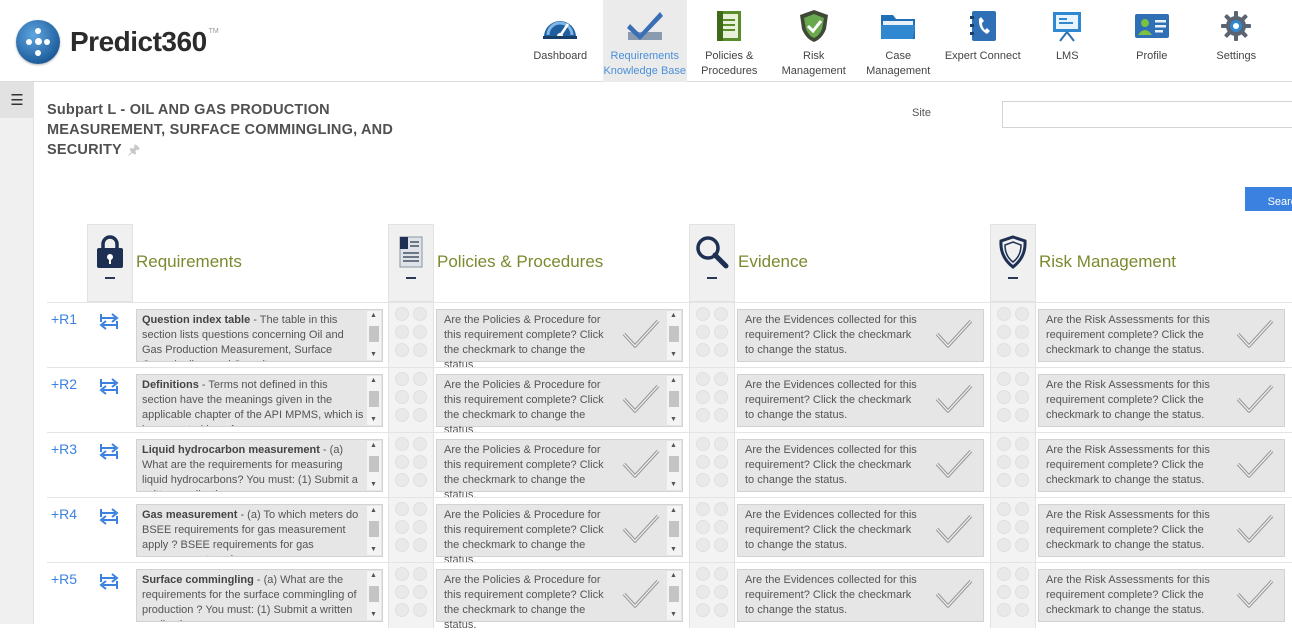 The image size is (1292, 633). What do you see at coordinates (64, 449) in the screenshot?
I see `requirement-id-link: +R3` at bounding box center [64, 449].